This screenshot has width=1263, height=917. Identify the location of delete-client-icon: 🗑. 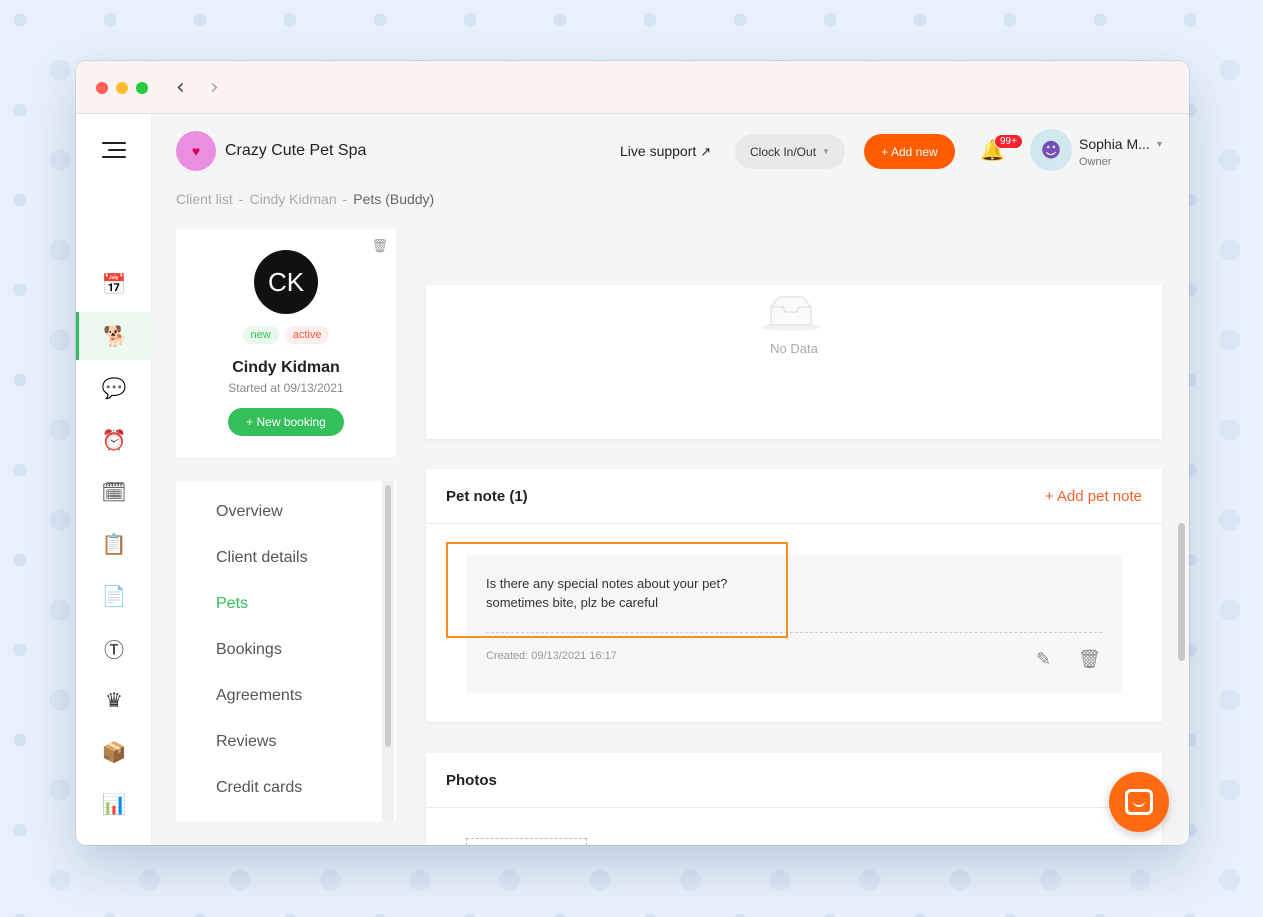
(379, 246).